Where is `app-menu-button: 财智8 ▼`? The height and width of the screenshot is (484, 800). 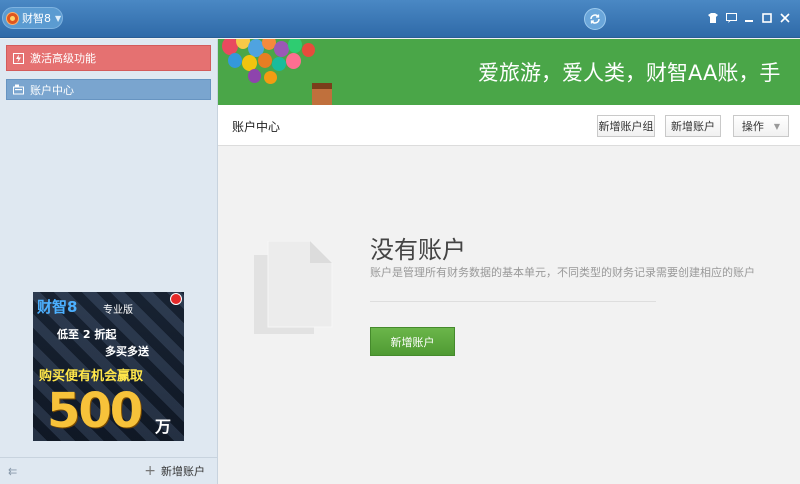 app-menu-button: 财智8 ▼ is located at coordinates (32, 18).